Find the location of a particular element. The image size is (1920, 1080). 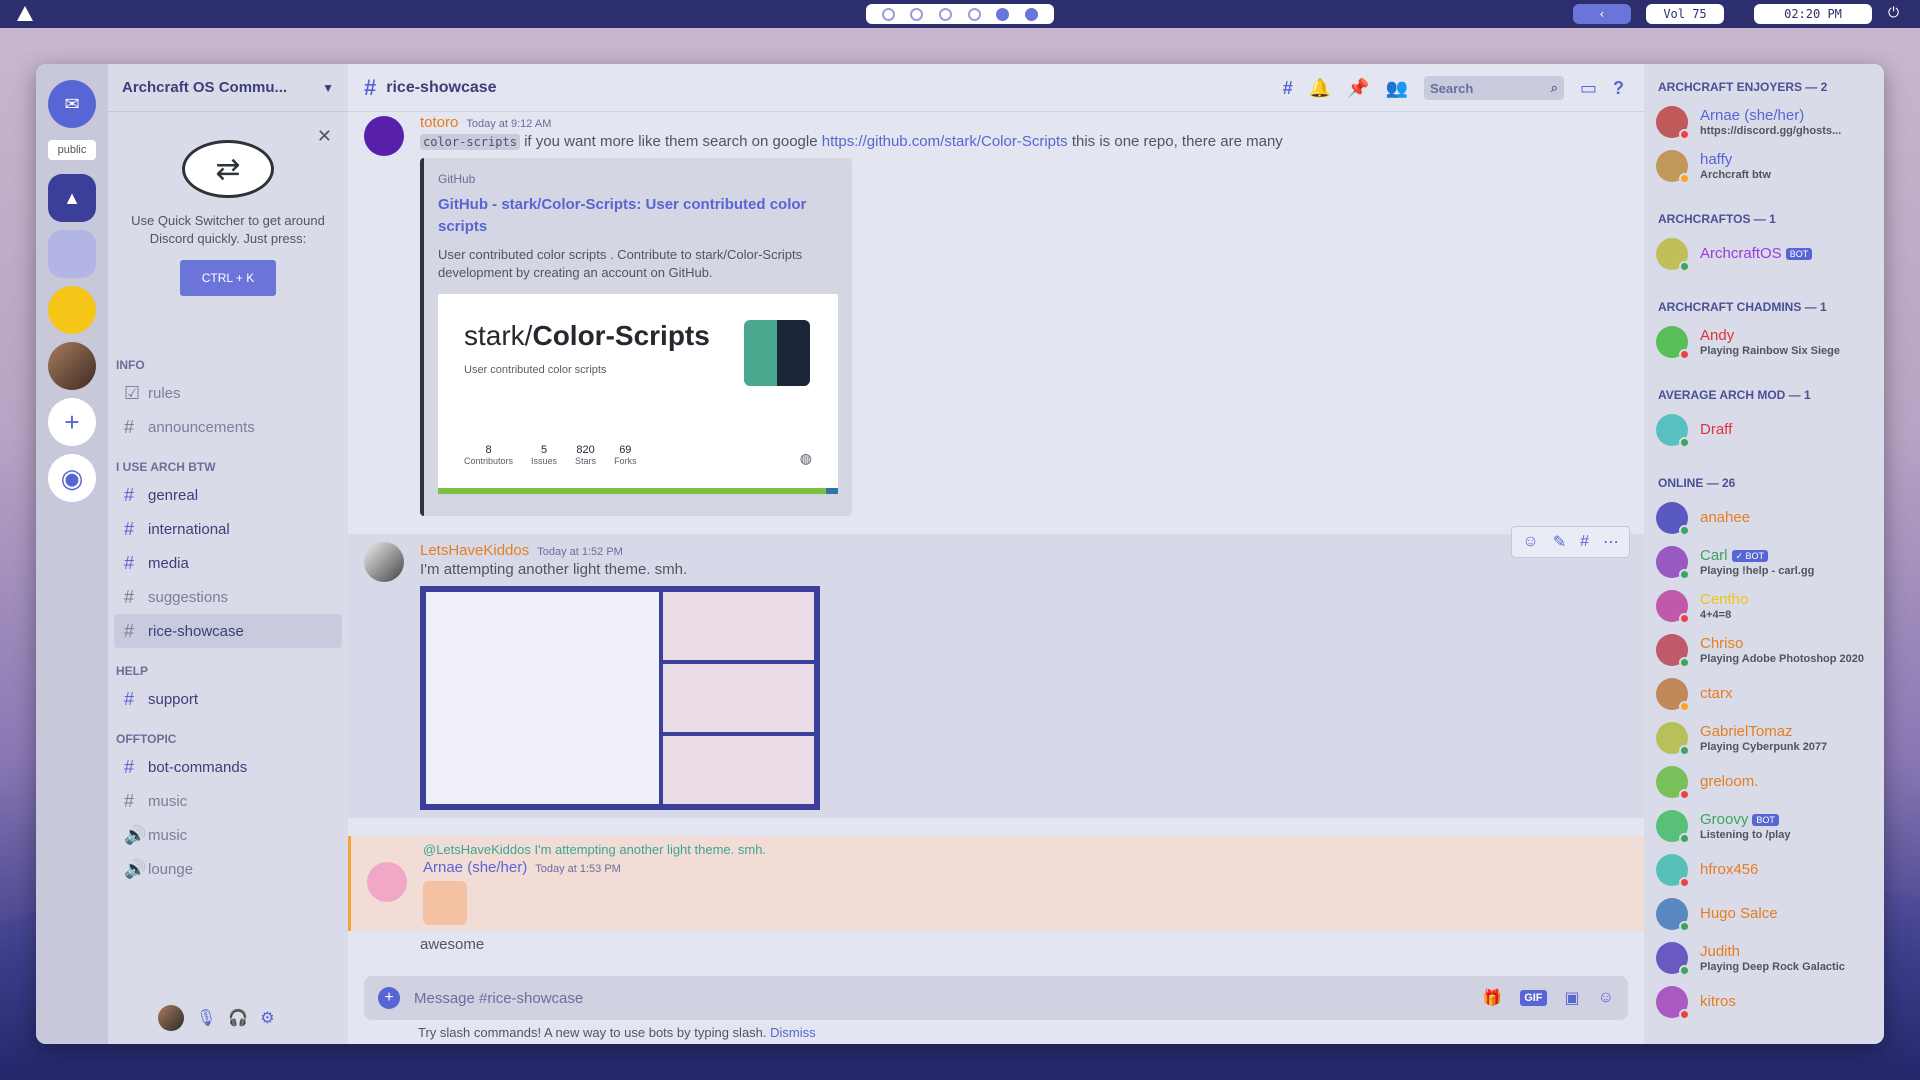

voice-icon: 🔊 is located at coordinates (135, 868).